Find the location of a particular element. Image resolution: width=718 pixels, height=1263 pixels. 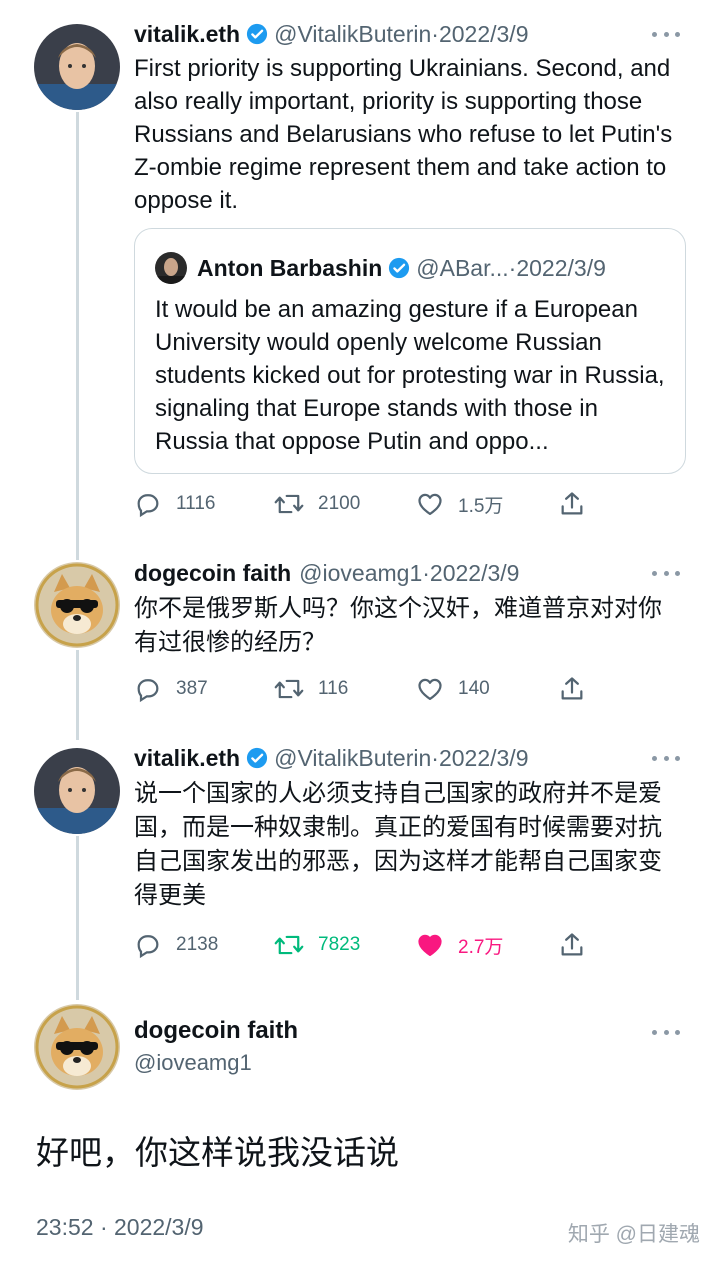

tweet-actions: 2138 7823 2.7万 is located at coordinates (414, 945).